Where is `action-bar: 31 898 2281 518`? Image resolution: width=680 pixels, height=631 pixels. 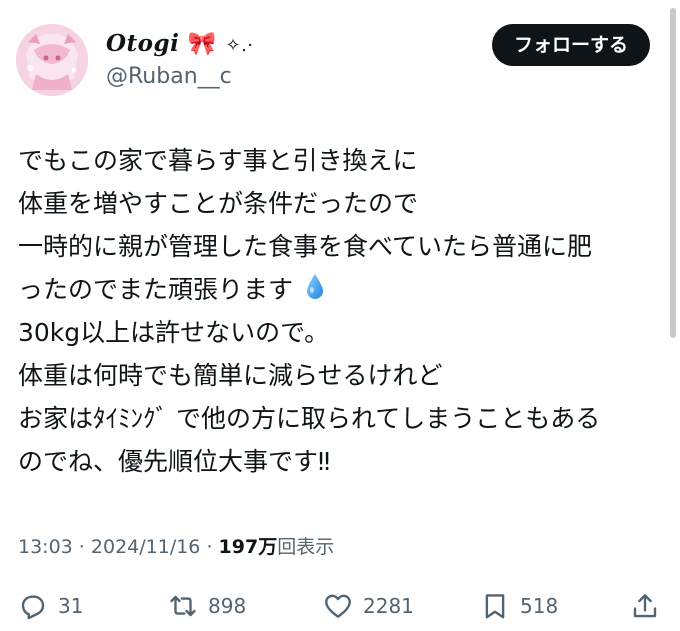 action-bar: 31 898 2281 518 is located at coordinates (341, 606).